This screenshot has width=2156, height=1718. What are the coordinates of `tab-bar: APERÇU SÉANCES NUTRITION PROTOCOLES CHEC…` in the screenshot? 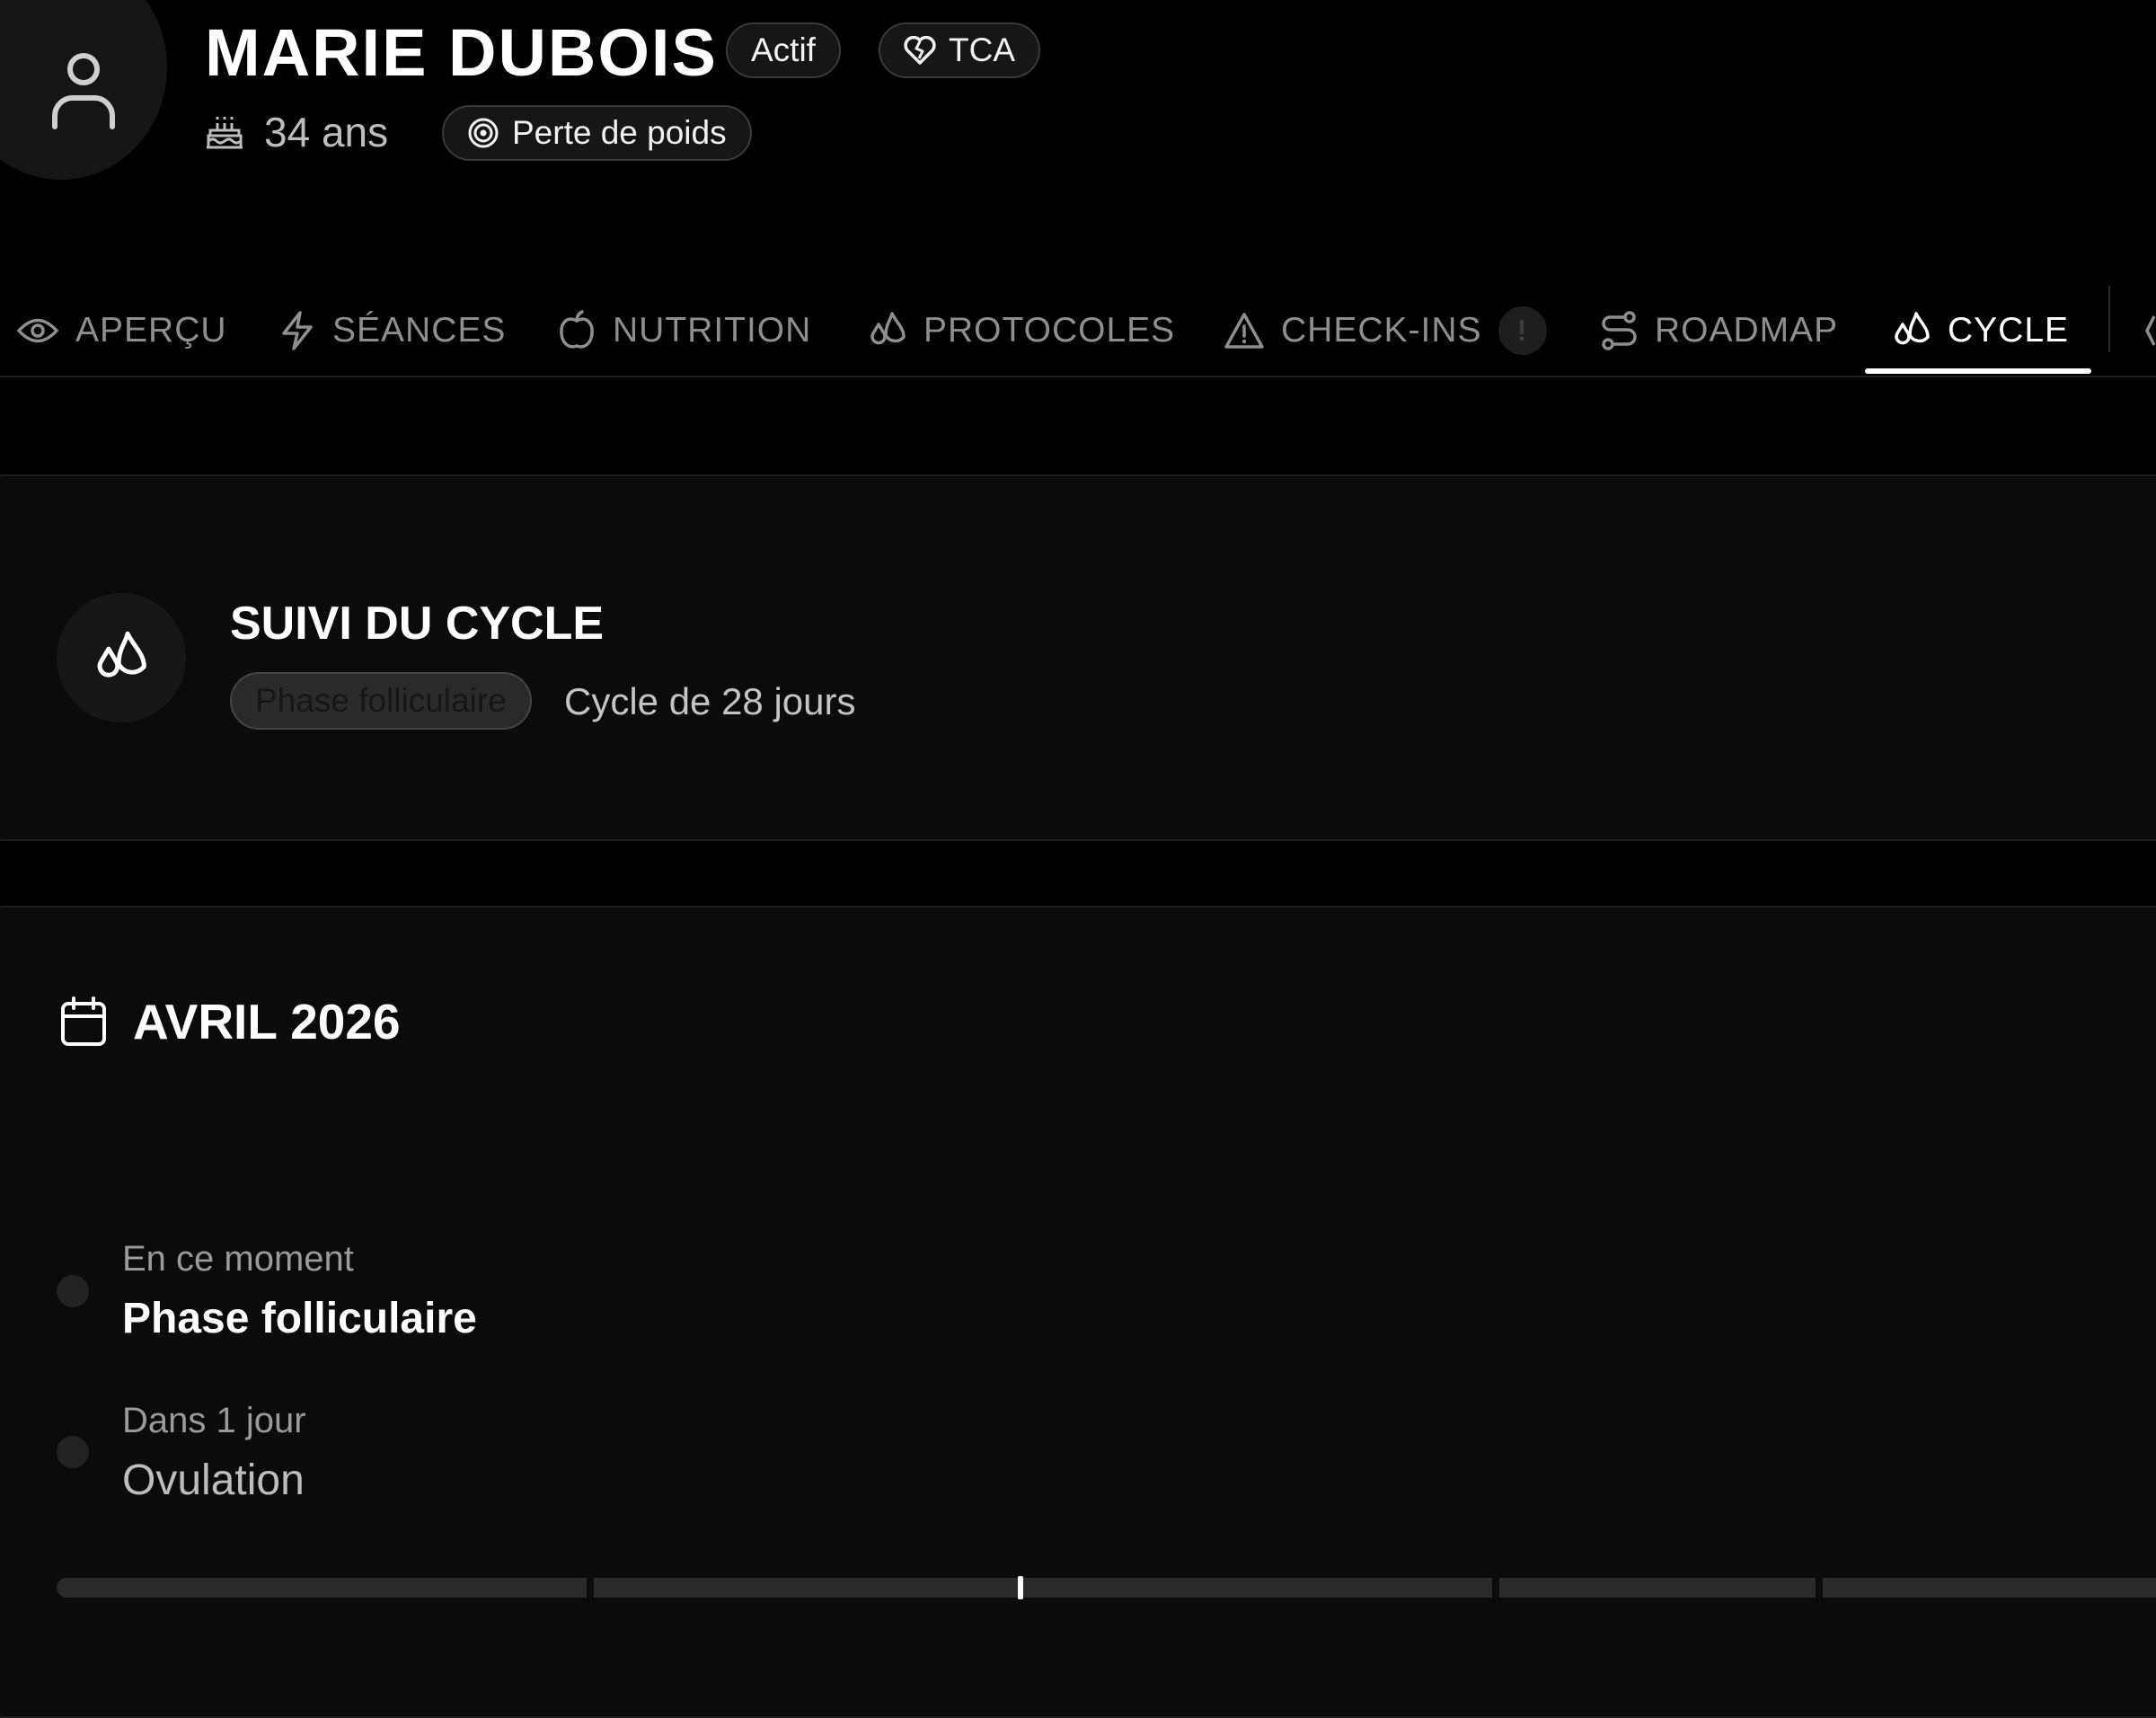 It's located at (1078, 331).